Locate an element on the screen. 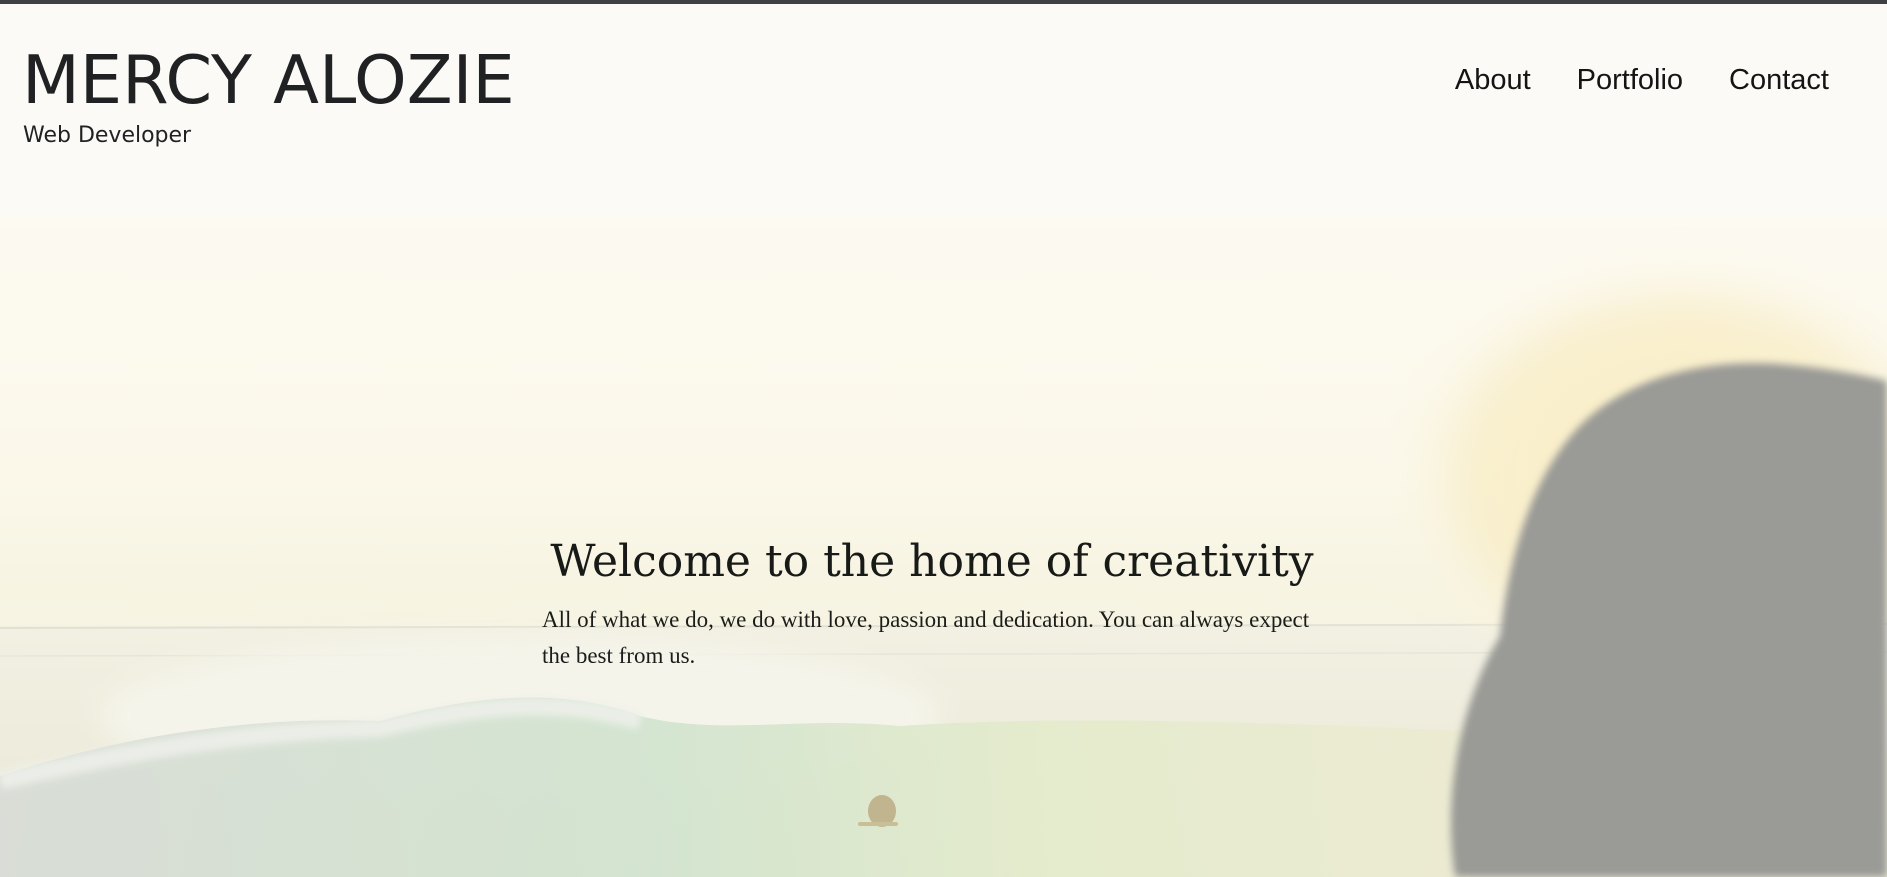 This screenshot has width=1887, height=877. nav-link-contact: Contact is located at coordinates (1779, 80).